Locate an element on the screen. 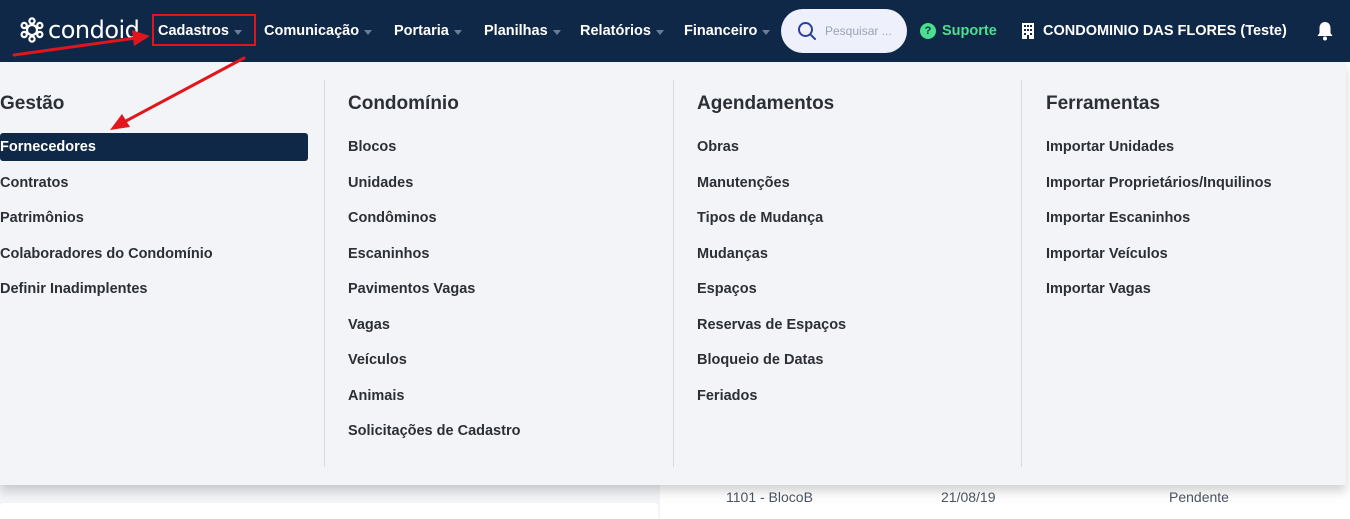  menu-item-importar-escaninhos: Importar Escaninhos is located at coordinates (1118, 218).